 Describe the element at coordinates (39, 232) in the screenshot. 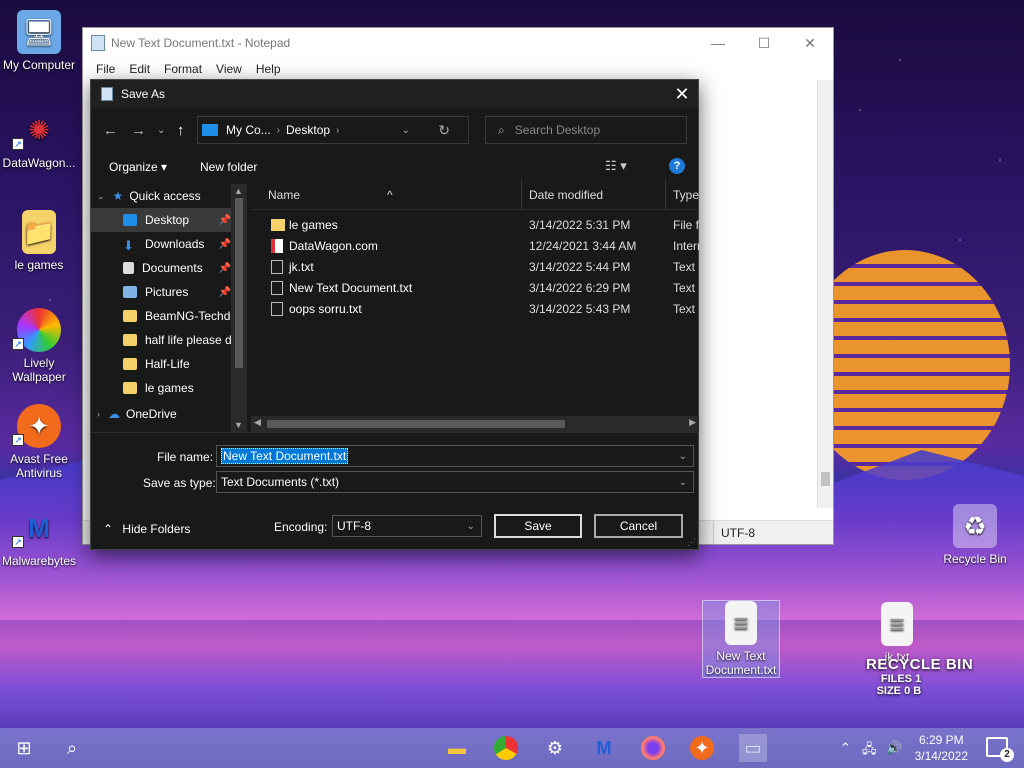

I see `folder-icon: 📁` at that location.